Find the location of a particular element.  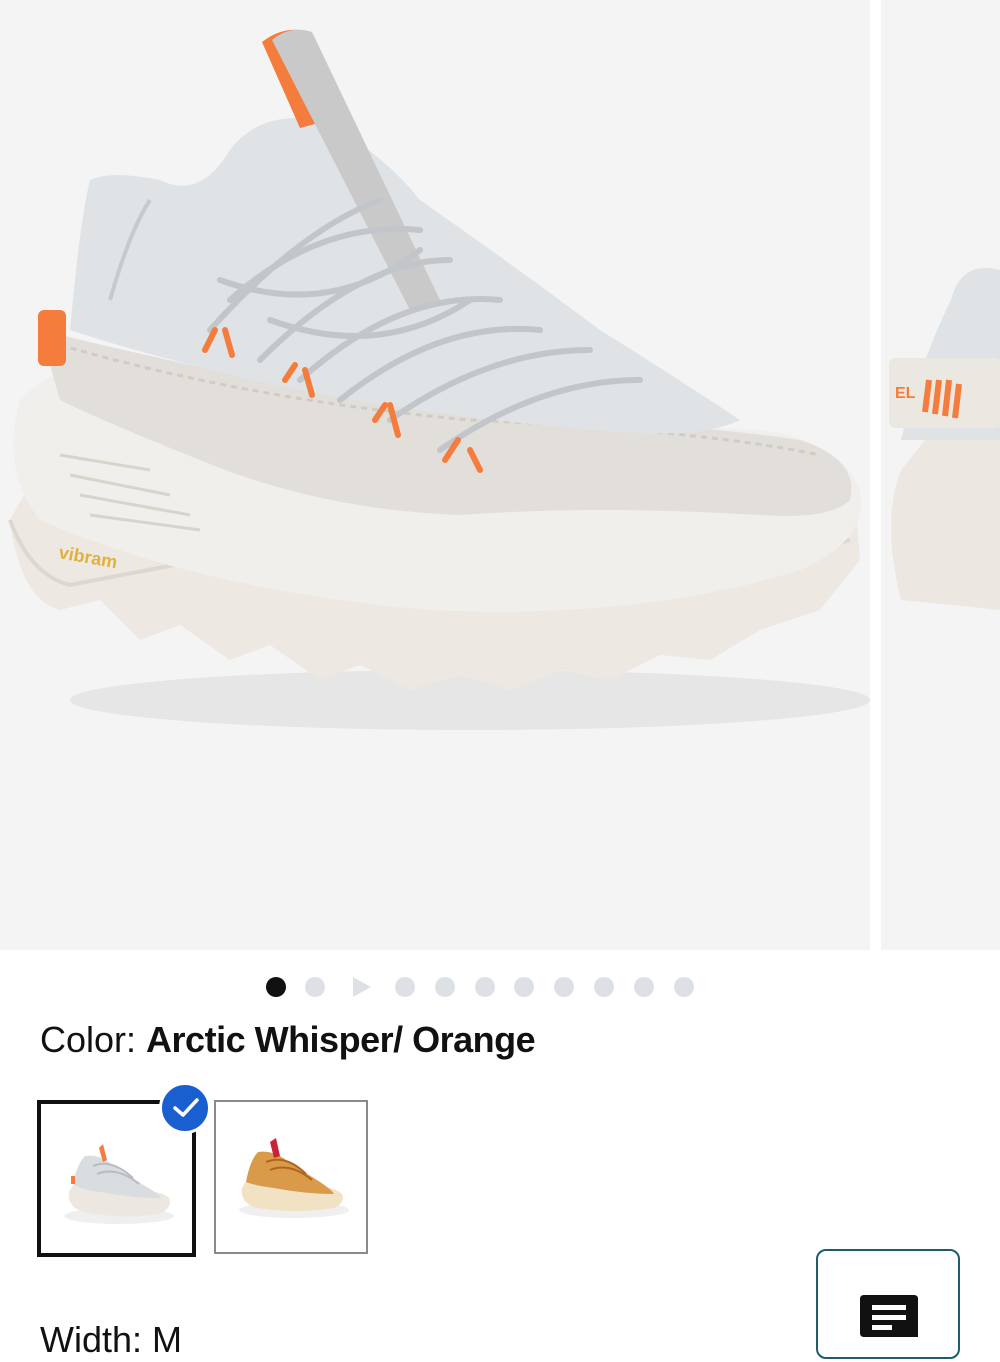

chat-icon is located at coordinates (889, 1316).